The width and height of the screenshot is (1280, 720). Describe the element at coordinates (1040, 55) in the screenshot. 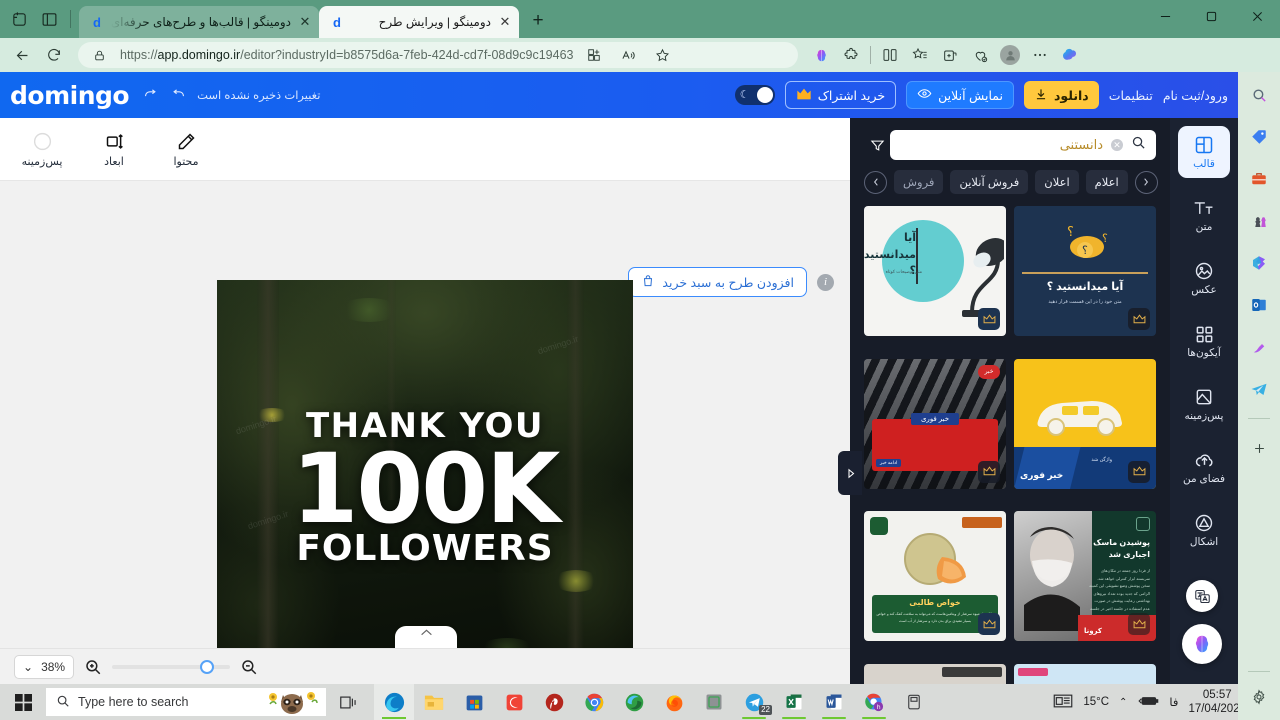

I see `more-settings-icon` at that location.